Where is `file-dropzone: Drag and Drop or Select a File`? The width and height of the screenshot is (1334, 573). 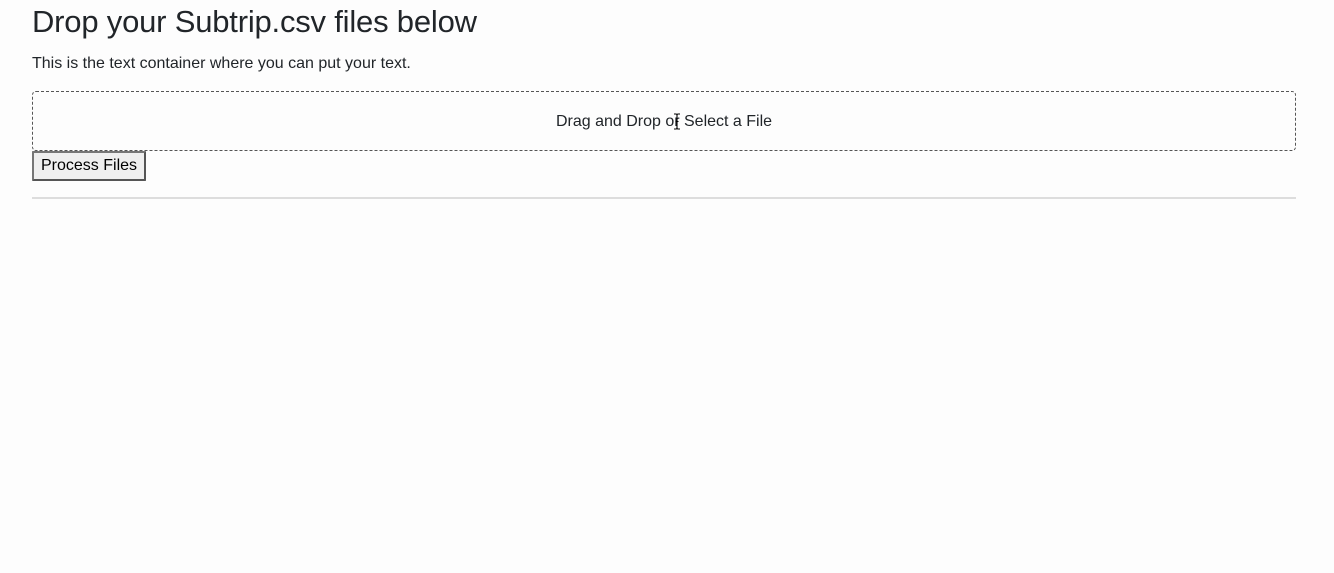
file-dropzone: Drag and Drop or Select a File is located at coordinates (664, 121).